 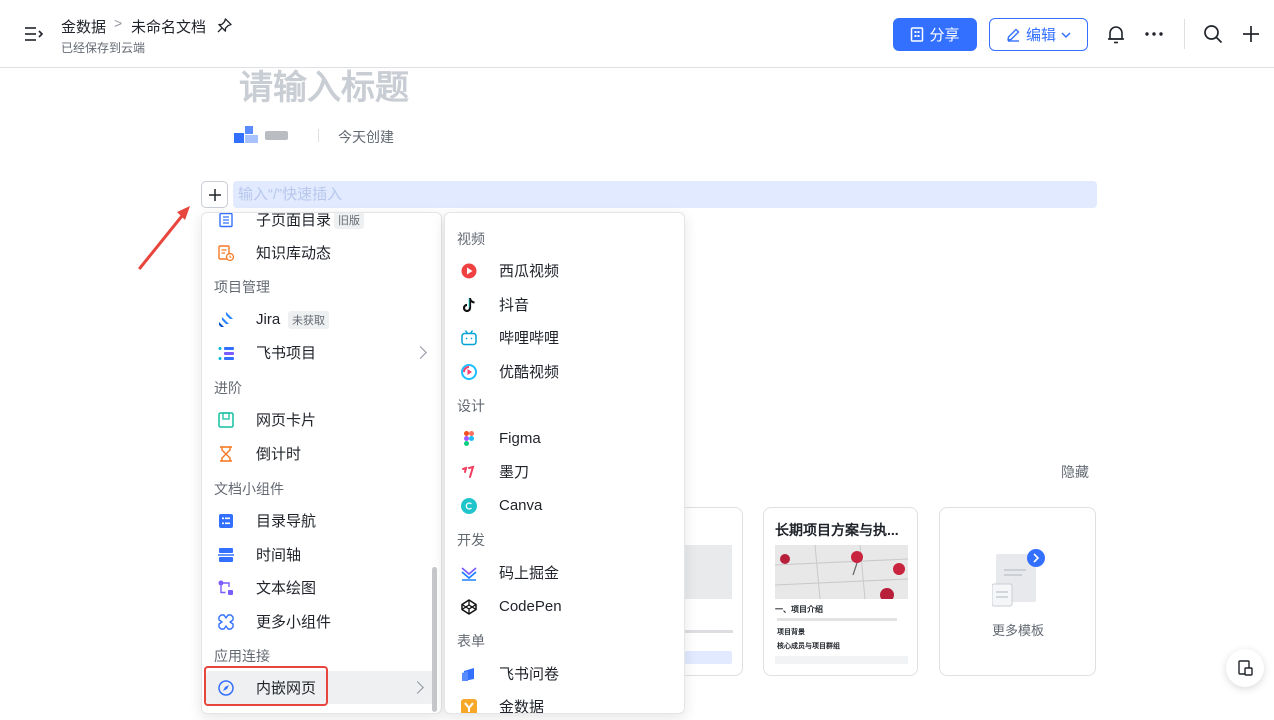 I want to click on hourglass-icon, so click(x=226, y=454).